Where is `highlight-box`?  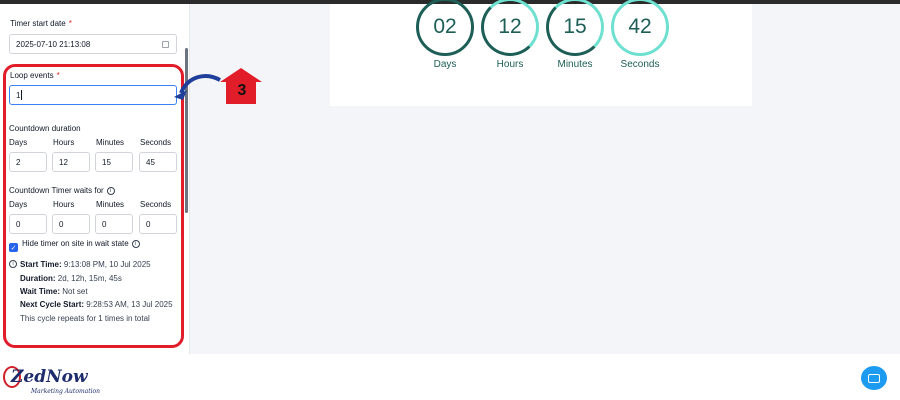 highlight-box is located at coordinates (93, 206).